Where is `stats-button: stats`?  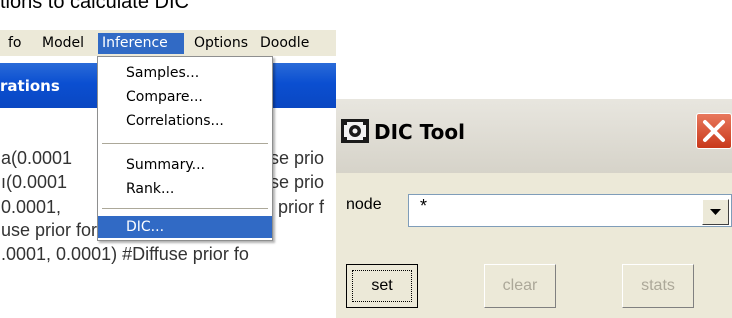
stats-button: stats is located at coordinates (658, 286).